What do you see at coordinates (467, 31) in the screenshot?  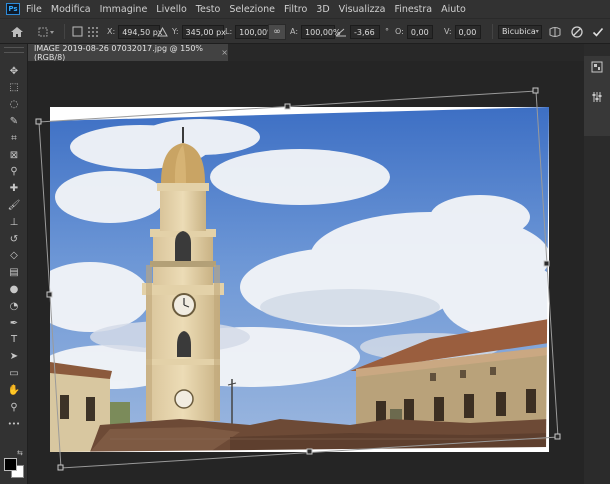 I see `vertical-skew-field: 0,00` at bounding box center [467, 31].